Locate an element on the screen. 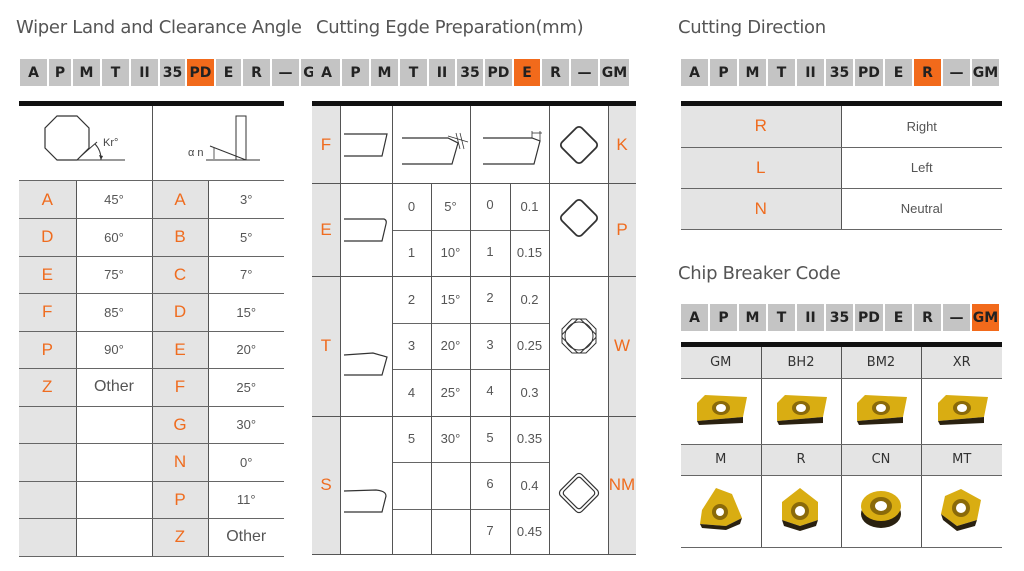 Image resolution: width=1024 pixels, height=571 pixels. shape-code-w: W is located at coordinates (622, 345).